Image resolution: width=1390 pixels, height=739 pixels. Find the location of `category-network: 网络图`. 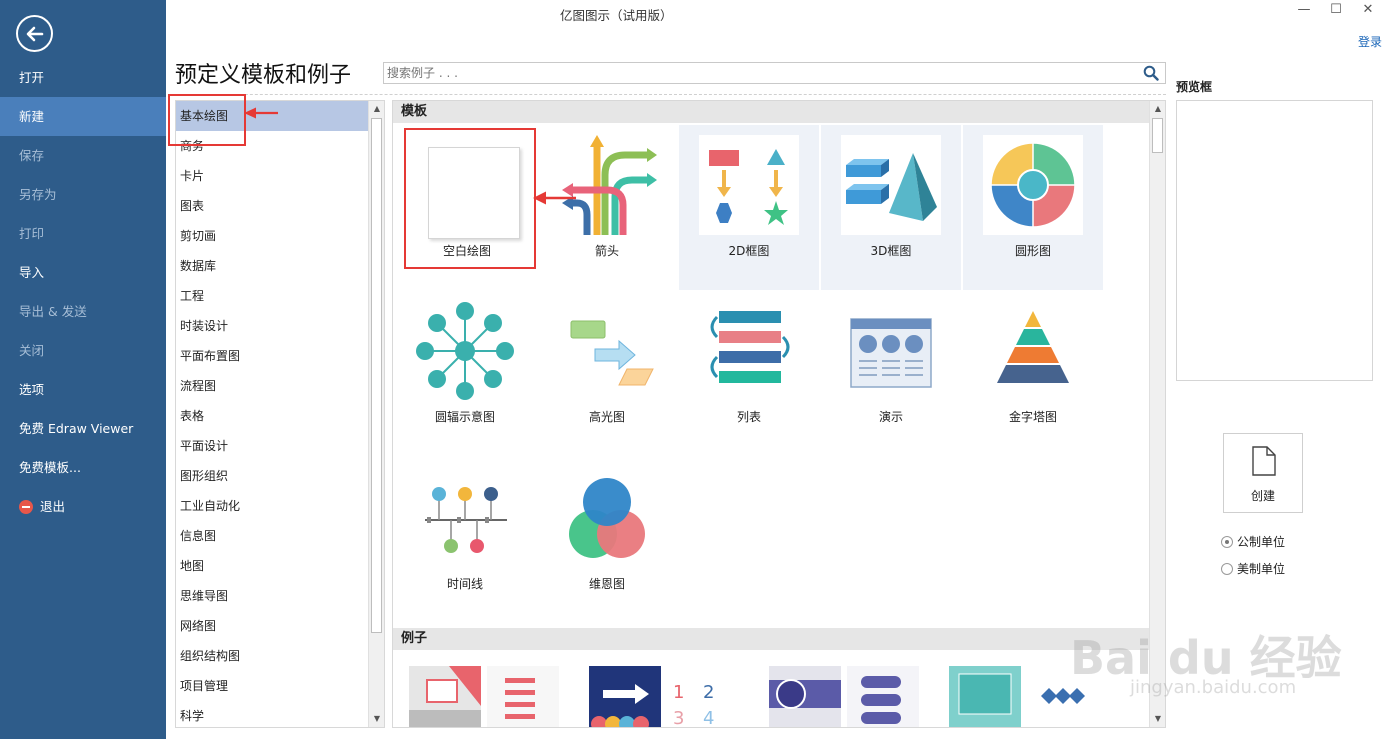

category-network: 网络图 is located at coordinates (272, 626).